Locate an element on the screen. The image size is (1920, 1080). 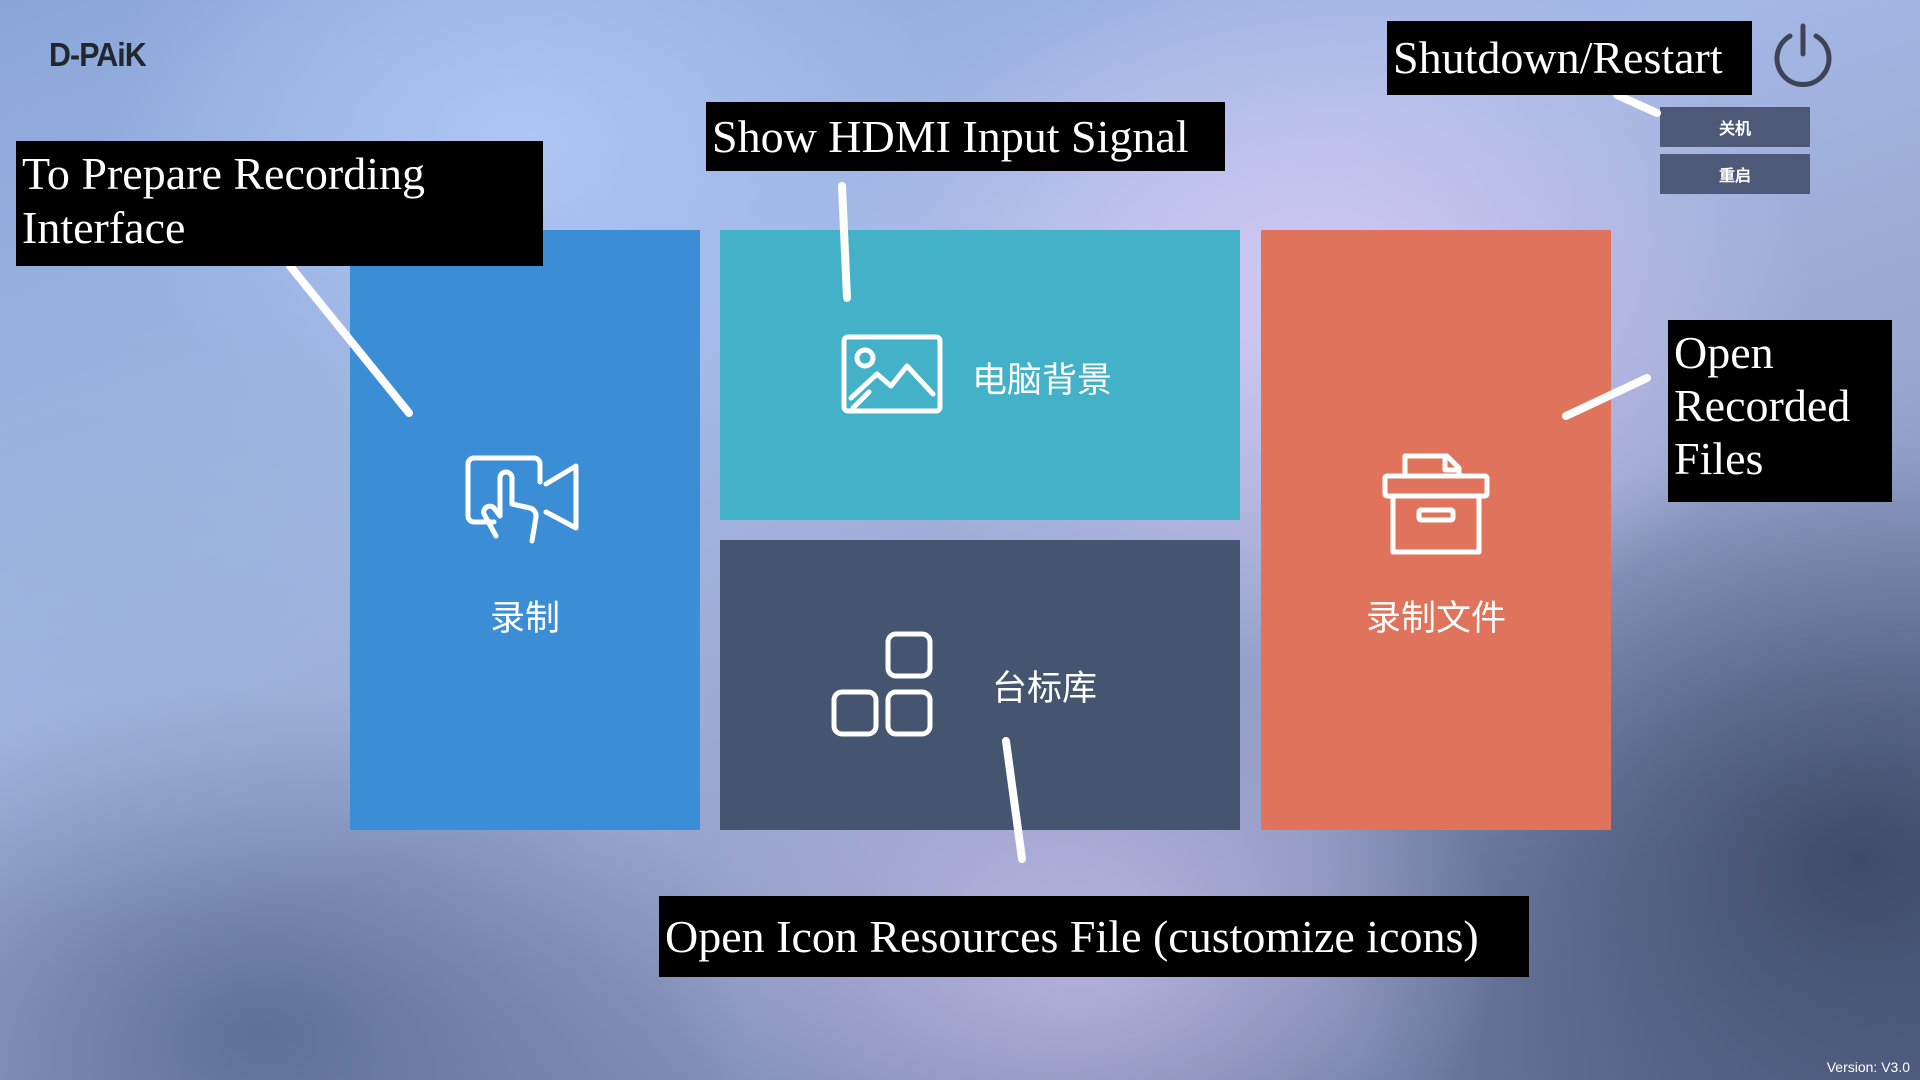
callout-record: To Prepare Recording Interface is located at coordinates (279, 203).